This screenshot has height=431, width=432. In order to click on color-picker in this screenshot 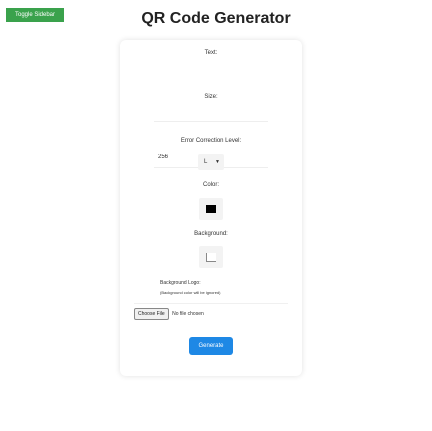, I will do `click(211, 209)`.